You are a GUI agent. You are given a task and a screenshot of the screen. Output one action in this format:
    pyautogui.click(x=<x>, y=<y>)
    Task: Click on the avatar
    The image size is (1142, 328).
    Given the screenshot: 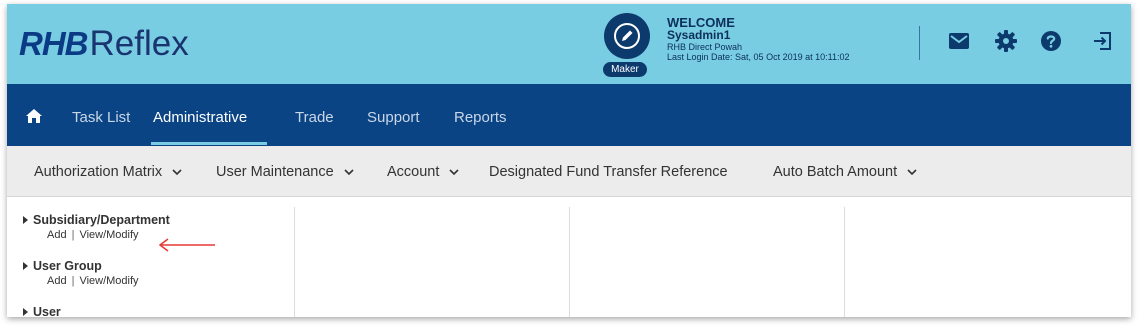 What is the action you would take?
    pyautogui.click(x=627, y=36)
    